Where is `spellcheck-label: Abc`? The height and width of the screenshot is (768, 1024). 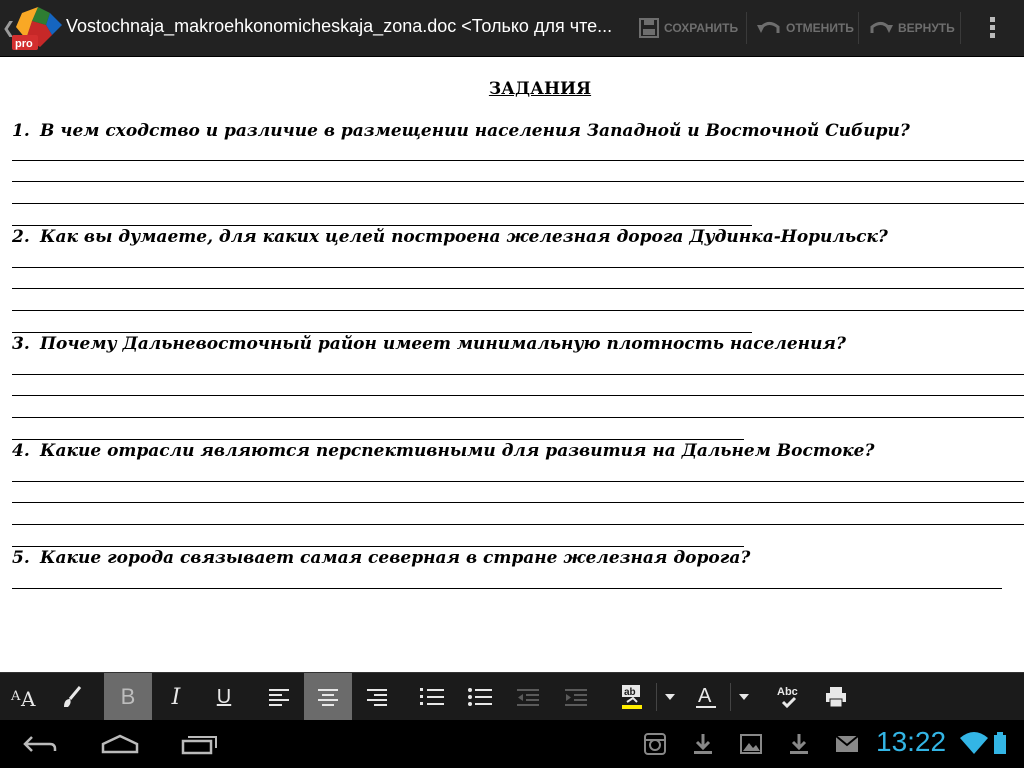 spellcheck-label: Abc is located at coordinates (787, 692).